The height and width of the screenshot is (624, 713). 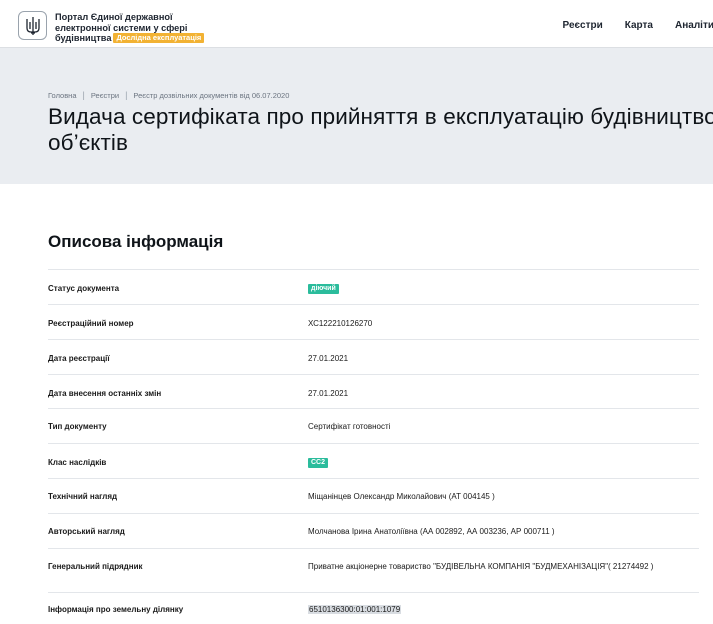 What do you see at coordinates (77, 462) in the screenshot?
I see `row-label: Клас наслідків` at bounding box center [77, 462].